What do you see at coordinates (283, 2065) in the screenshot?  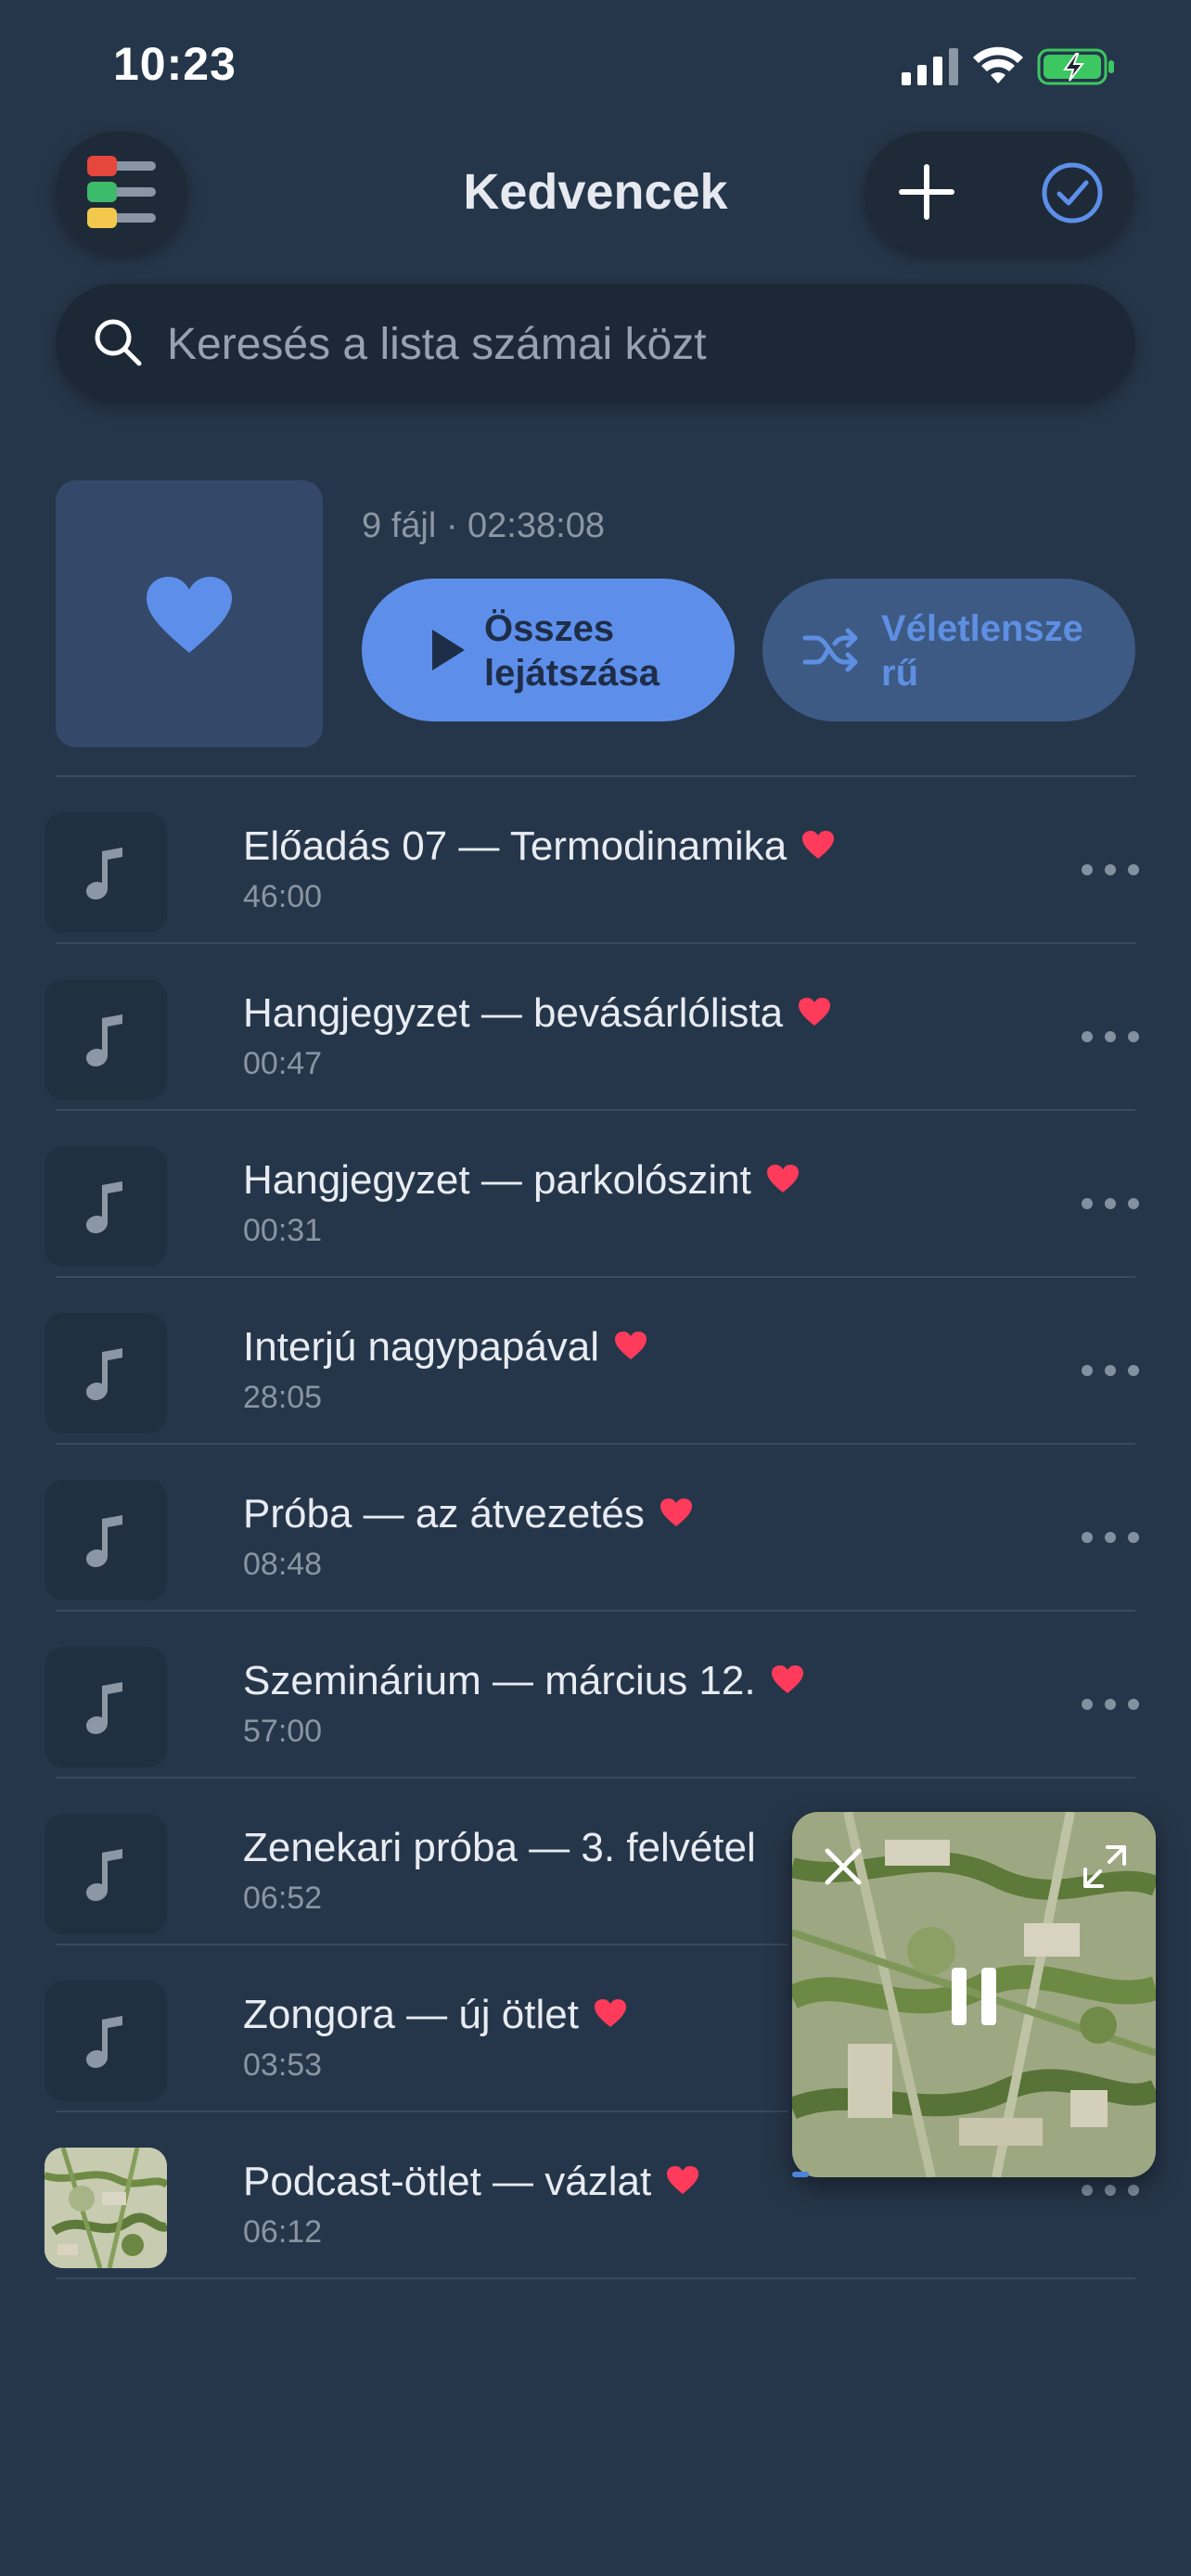 I see `track-duration: 03:53` at bounding box center [283, 2065].